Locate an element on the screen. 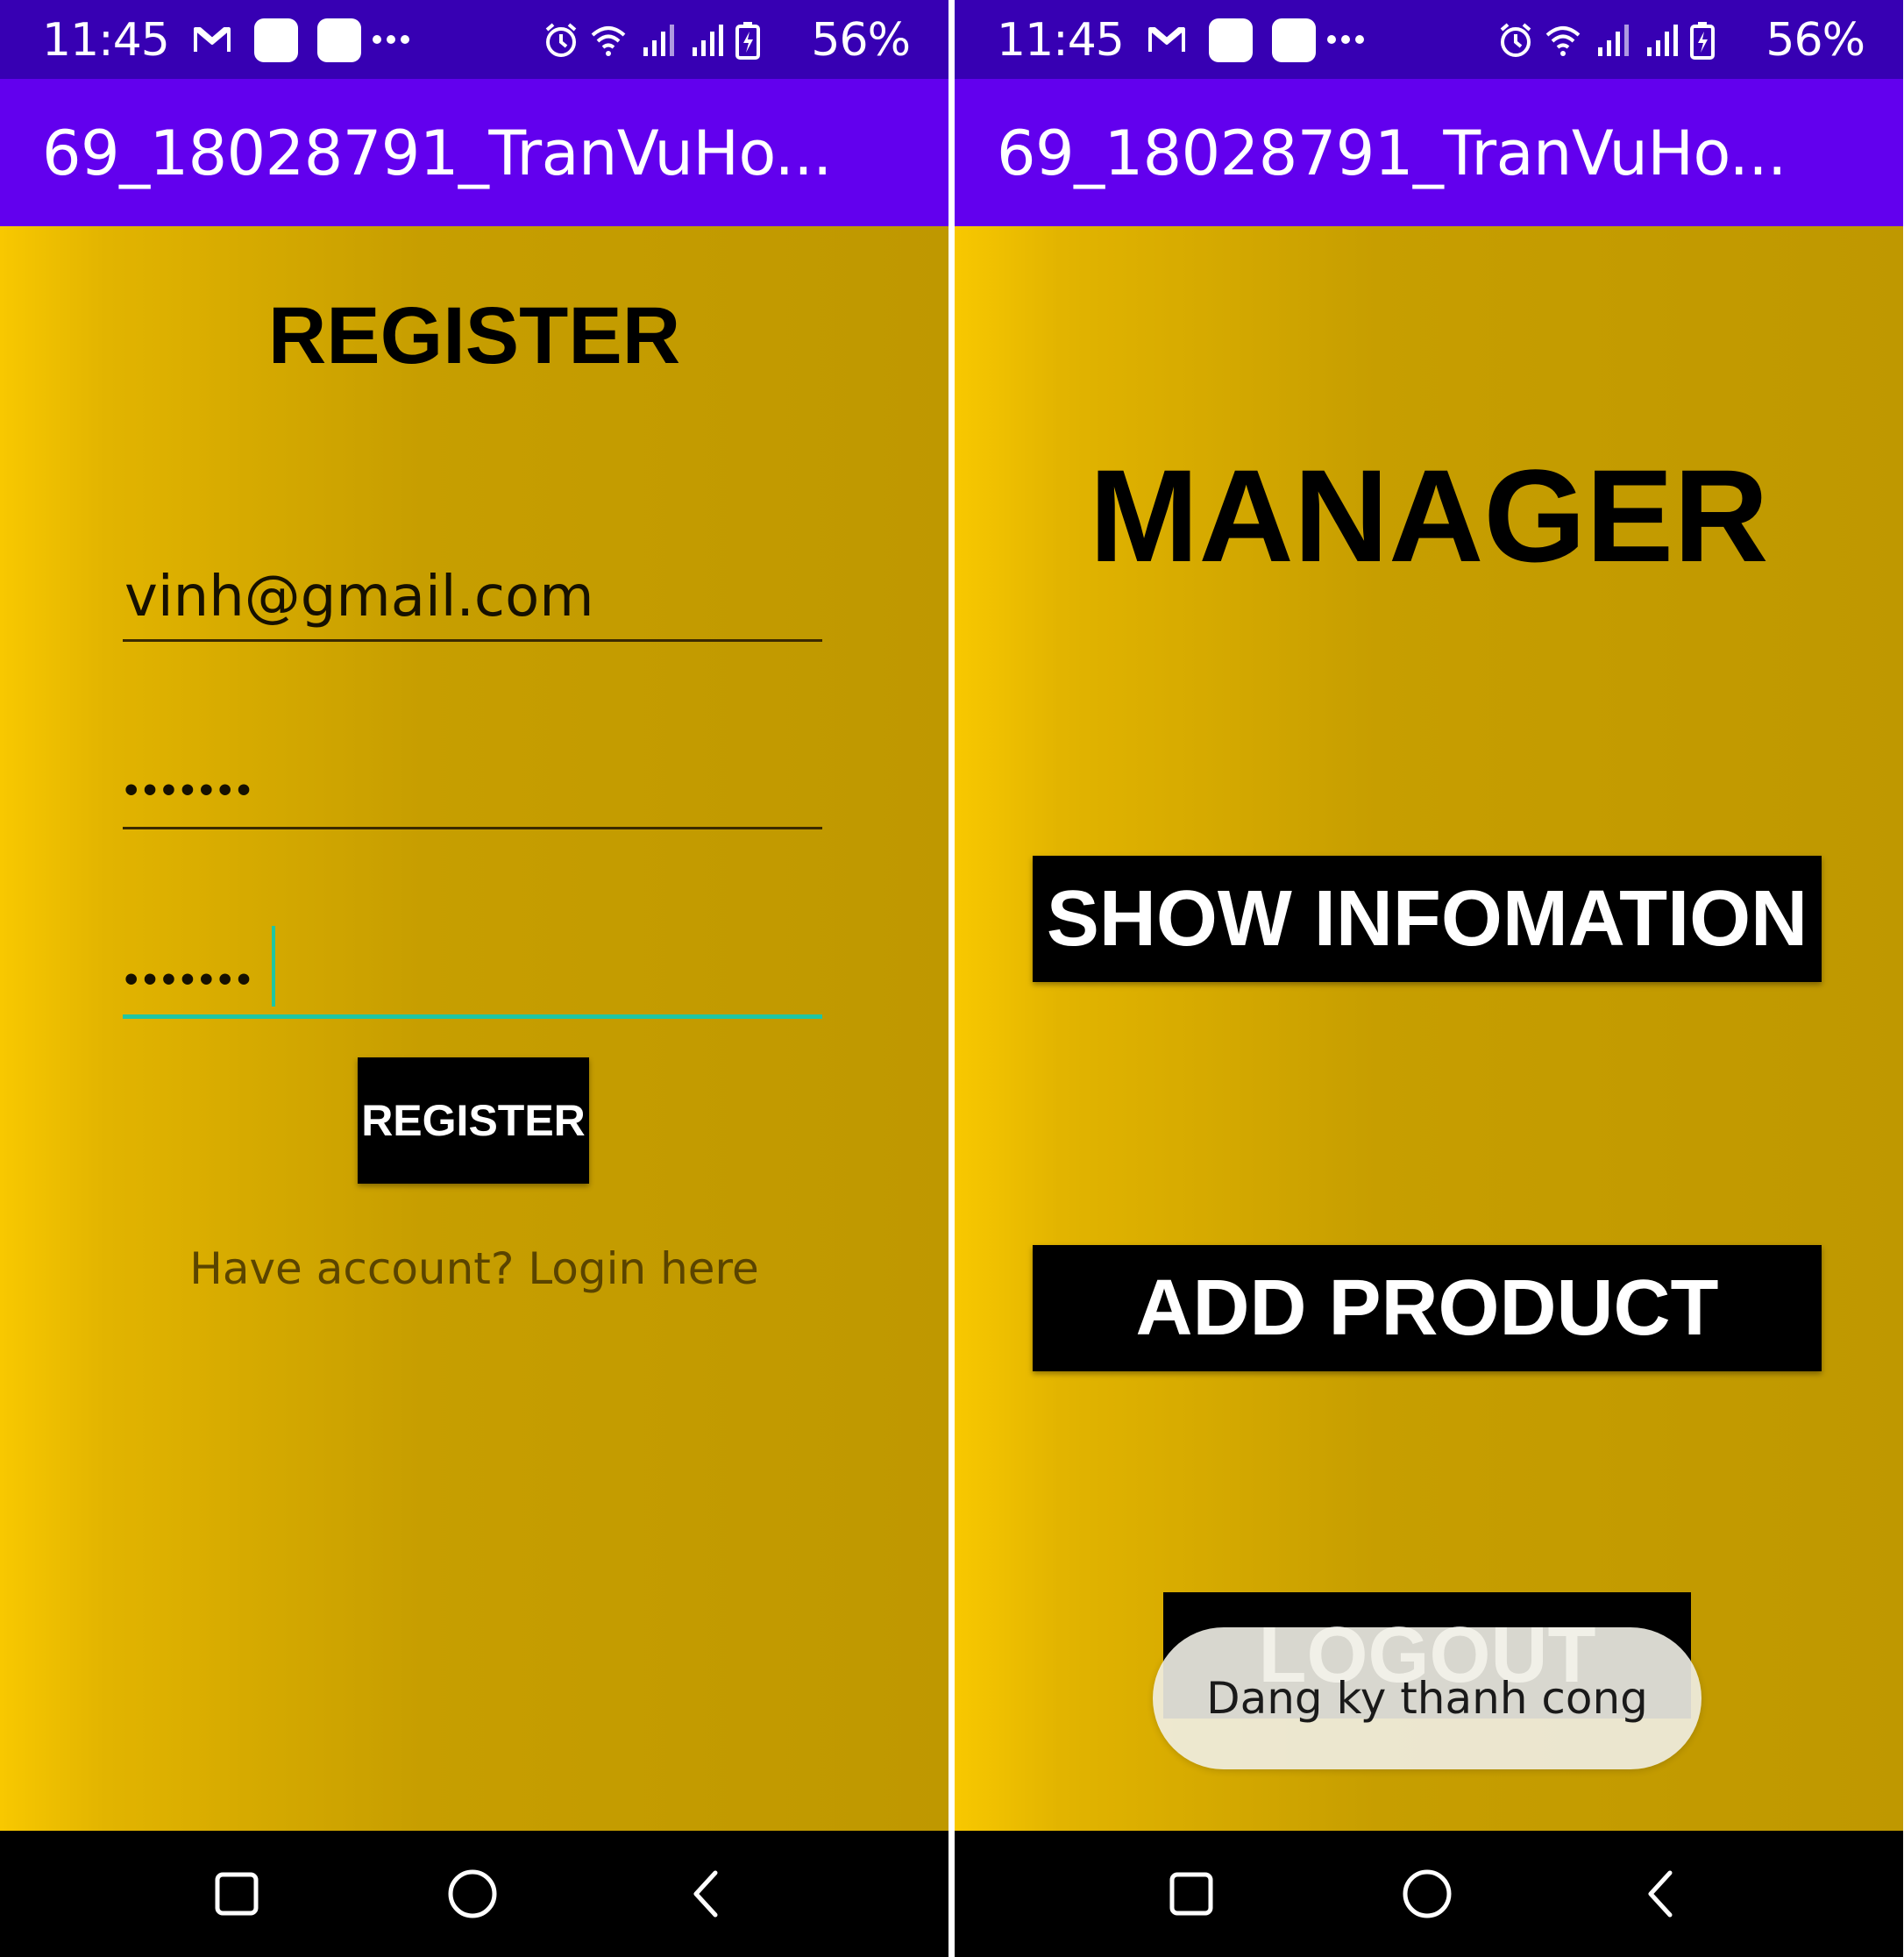 This screenshot has height=1957, width=1904. add-product-button: ADD PRODUCT is located at coordinates (1427, 1308).